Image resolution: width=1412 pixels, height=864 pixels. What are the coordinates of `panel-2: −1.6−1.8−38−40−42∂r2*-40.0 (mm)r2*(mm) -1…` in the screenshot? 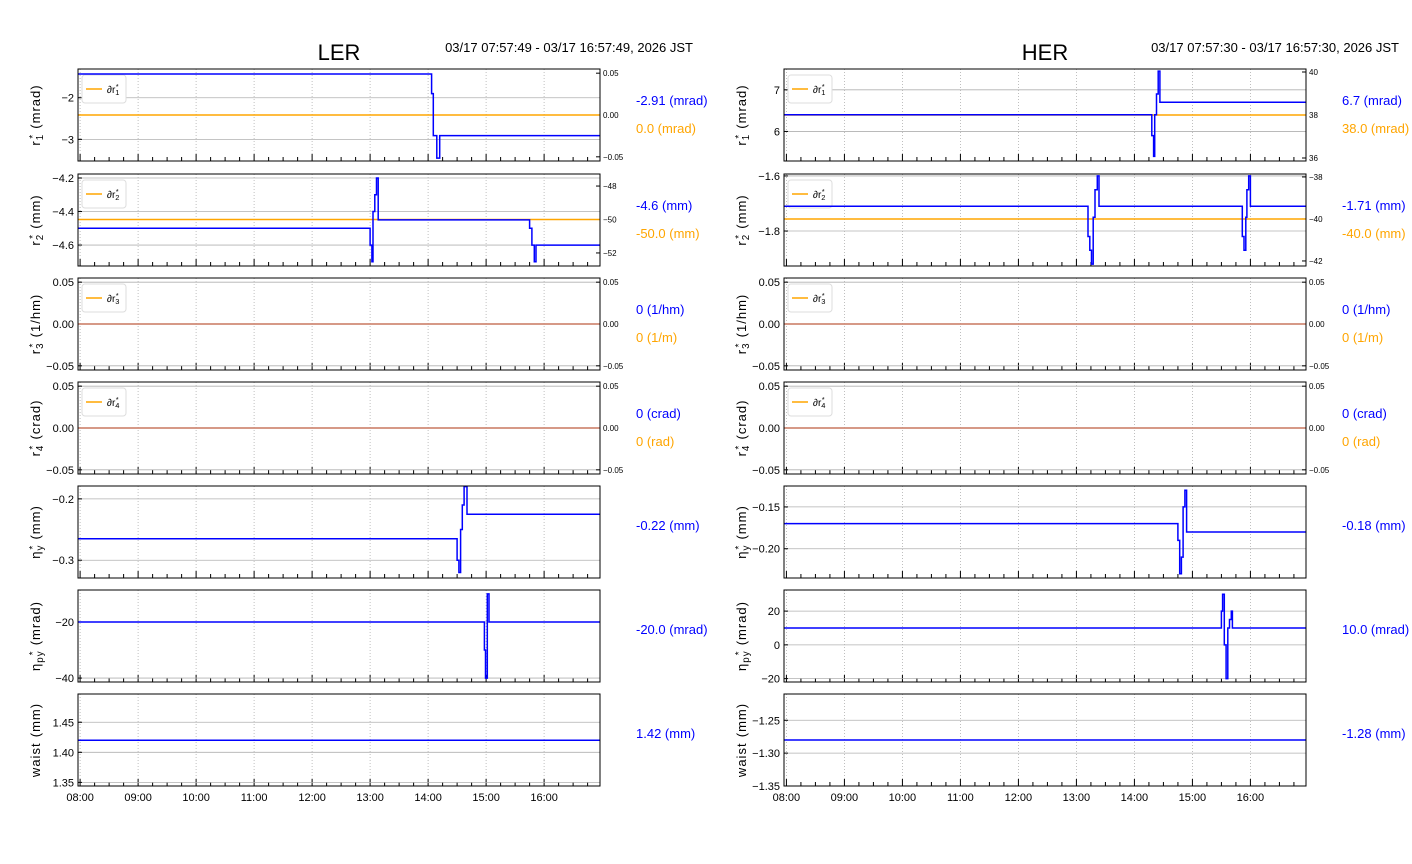 It's located at (1070, 219).